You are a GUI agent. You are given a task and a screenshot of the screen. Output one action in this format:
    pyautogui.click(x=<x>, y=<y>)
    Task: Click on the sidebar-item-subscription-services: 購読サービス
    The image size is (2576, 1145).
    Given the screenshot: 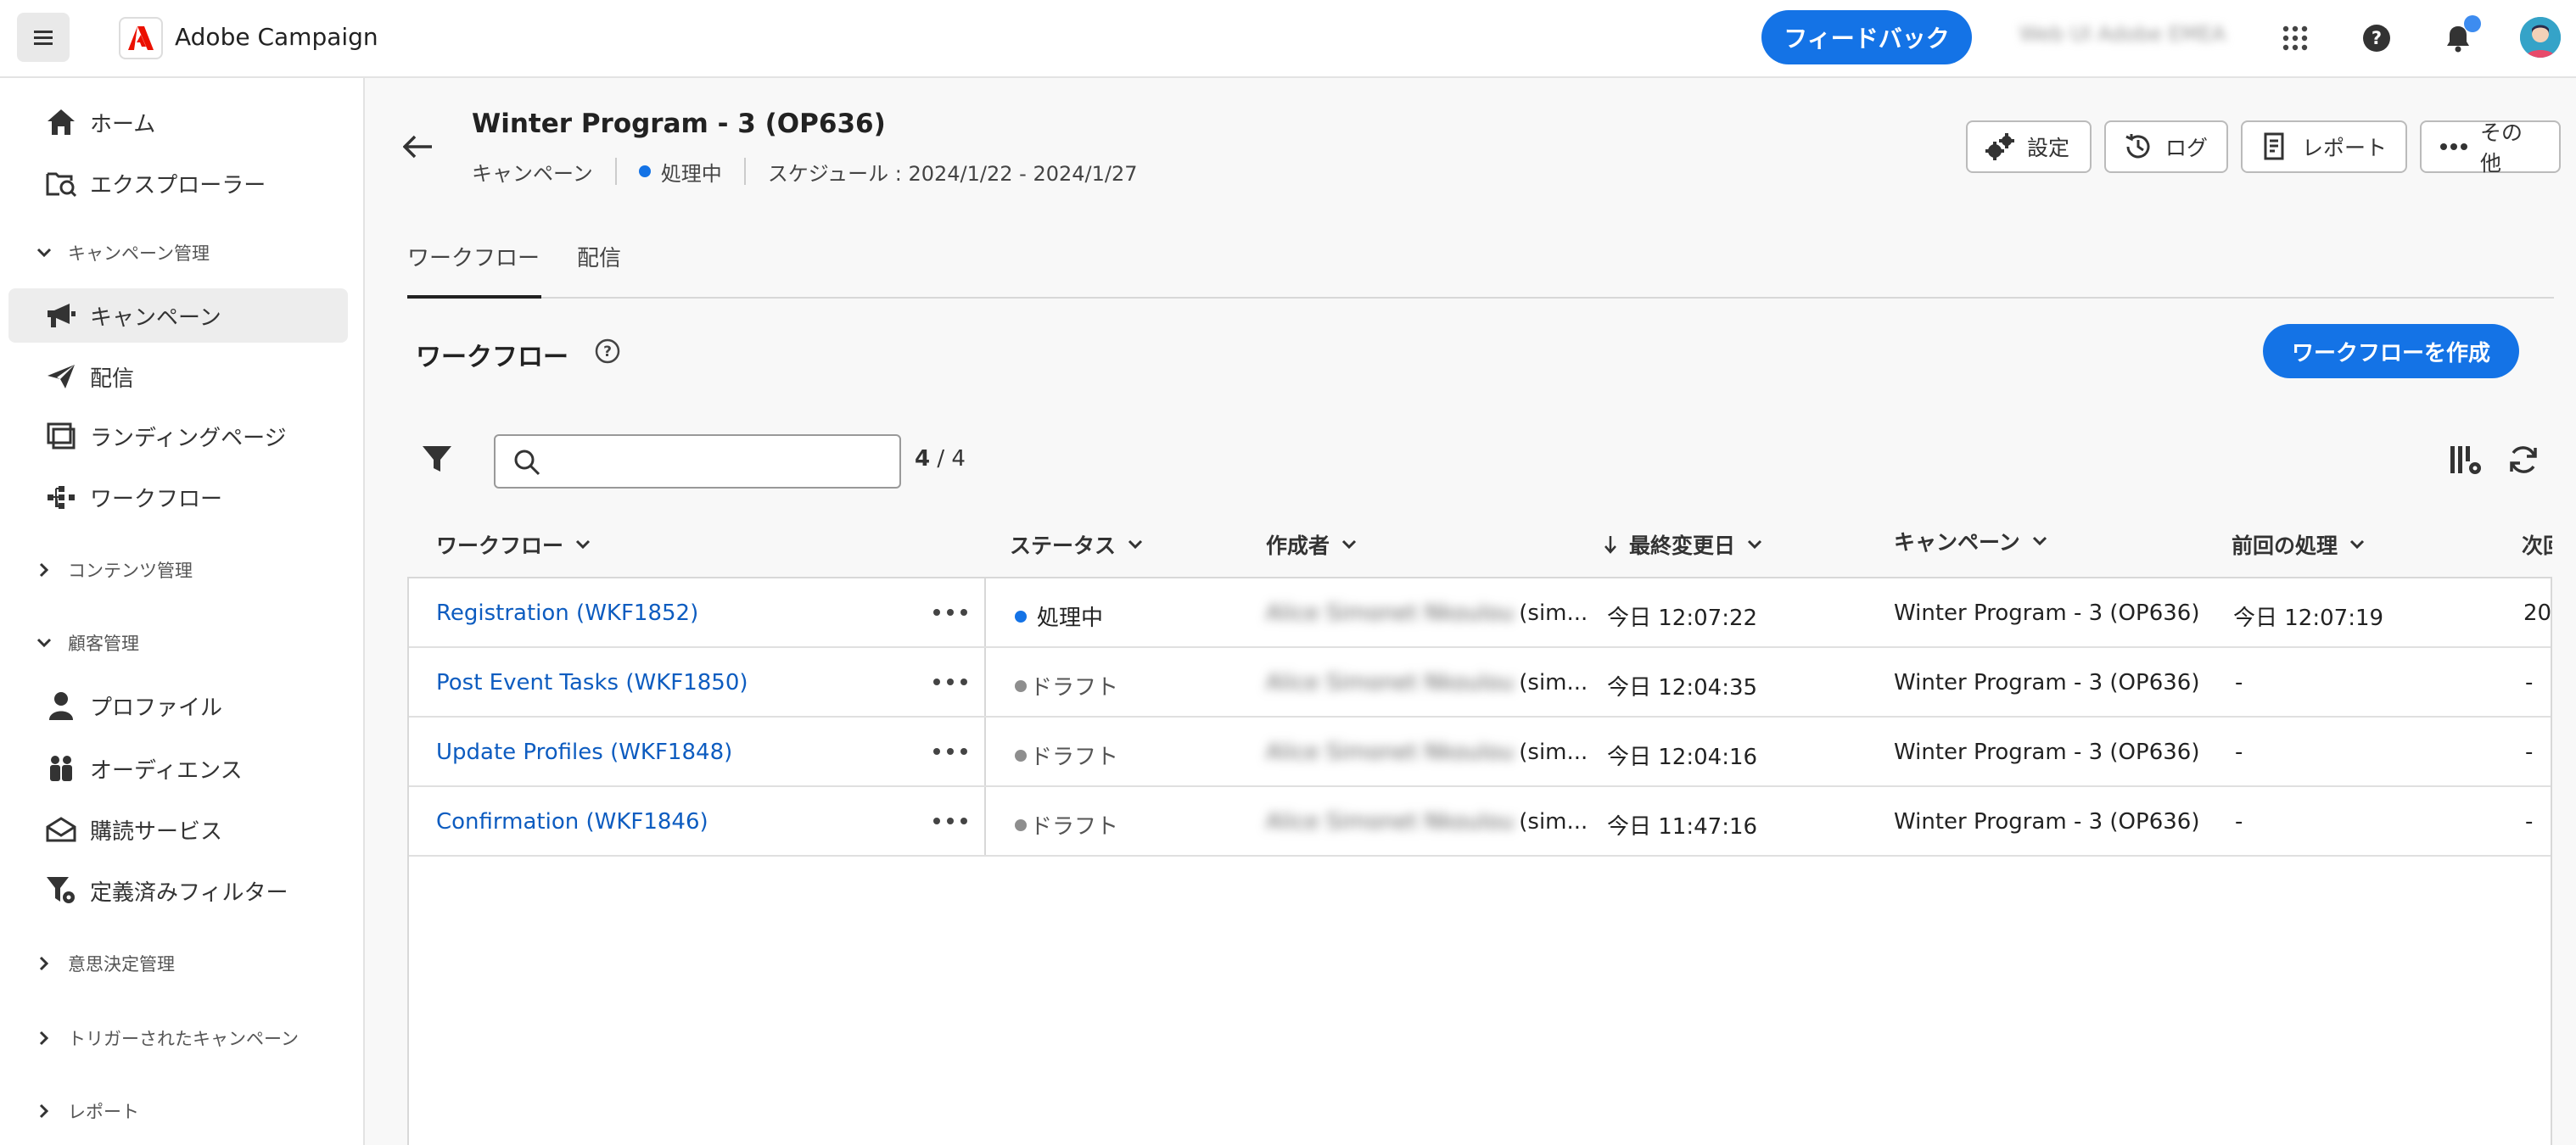 What is the action you would take?
    pyautogui.click(x=178, y=829)
    